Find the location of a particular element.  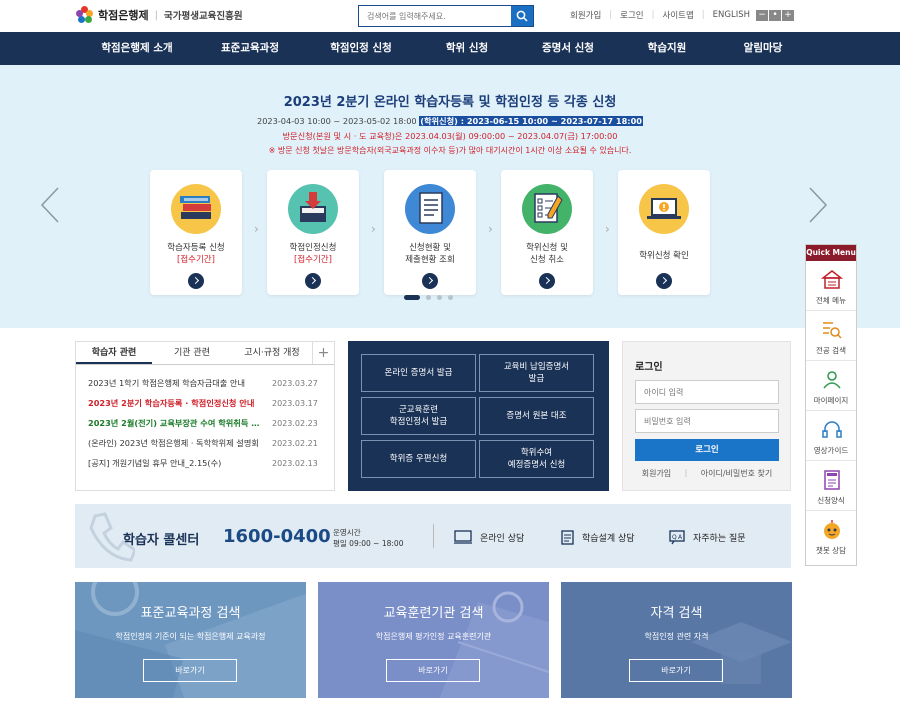

tab-learner: 학습자 관련 is located at coordinates (114, 353).